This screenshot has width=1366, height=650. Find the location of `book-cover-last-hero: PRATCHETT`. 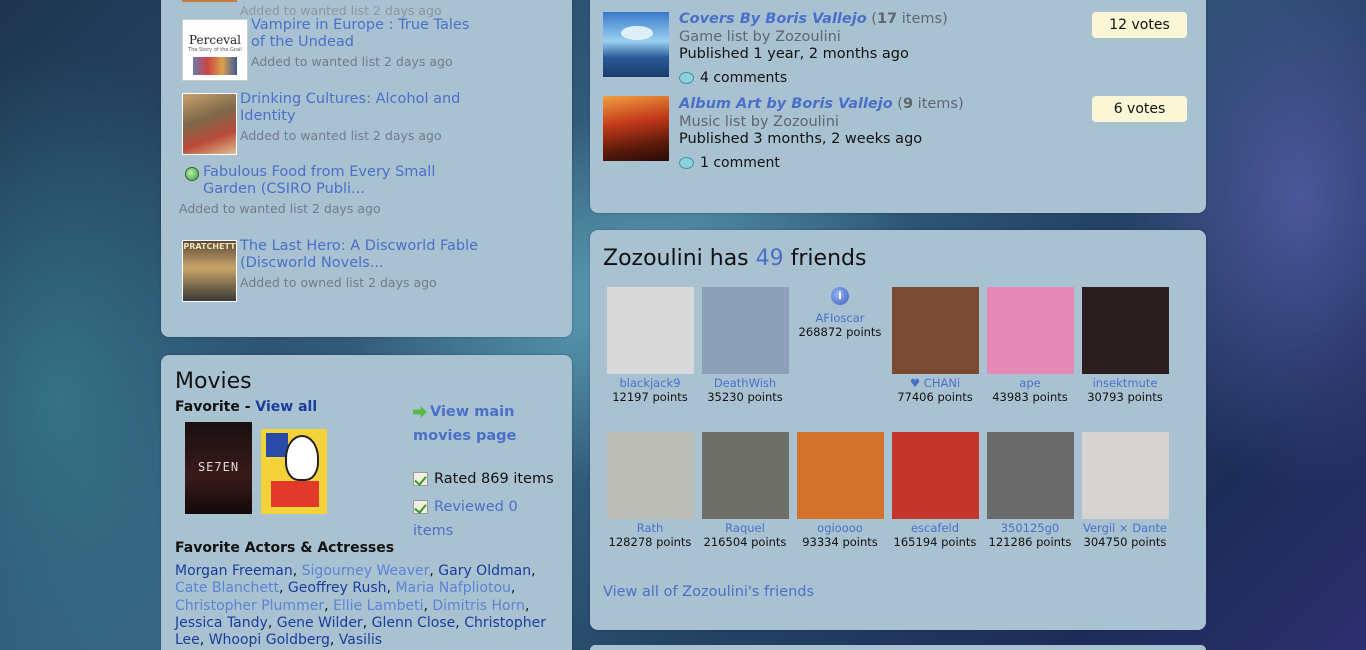

book-cover-last-hero: PRATCHETT is located at coordinates (209, 271).